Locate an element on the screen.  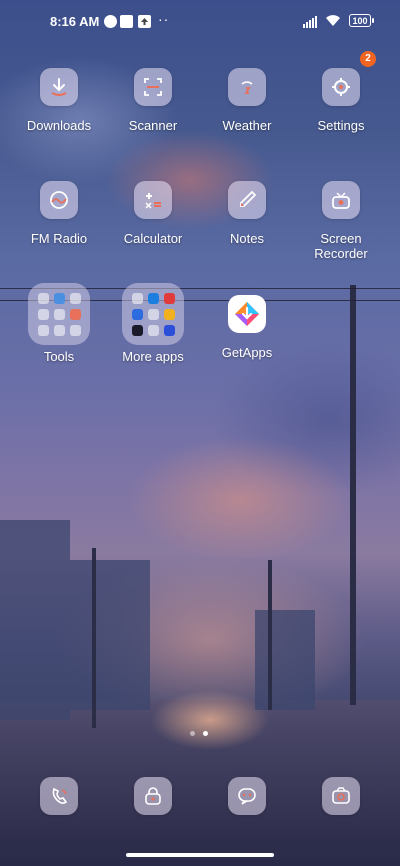
camera-icon is located at coordinates (341, 796).